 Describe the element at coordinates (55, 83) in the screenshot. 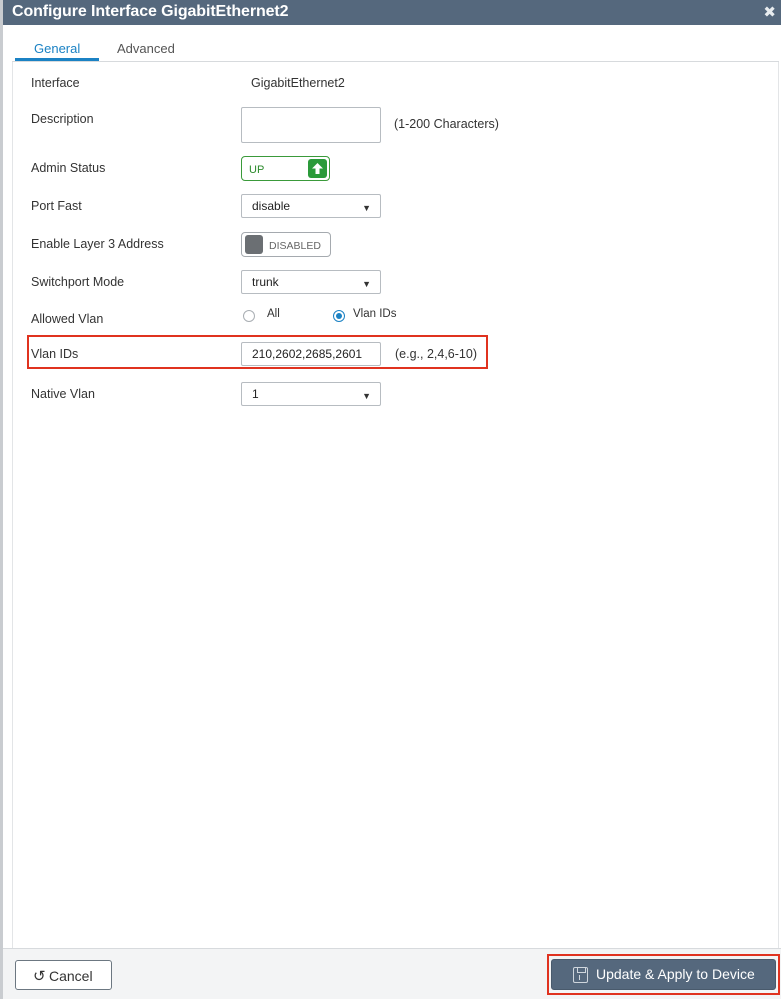

I see `interface-label: Interface` at that location.